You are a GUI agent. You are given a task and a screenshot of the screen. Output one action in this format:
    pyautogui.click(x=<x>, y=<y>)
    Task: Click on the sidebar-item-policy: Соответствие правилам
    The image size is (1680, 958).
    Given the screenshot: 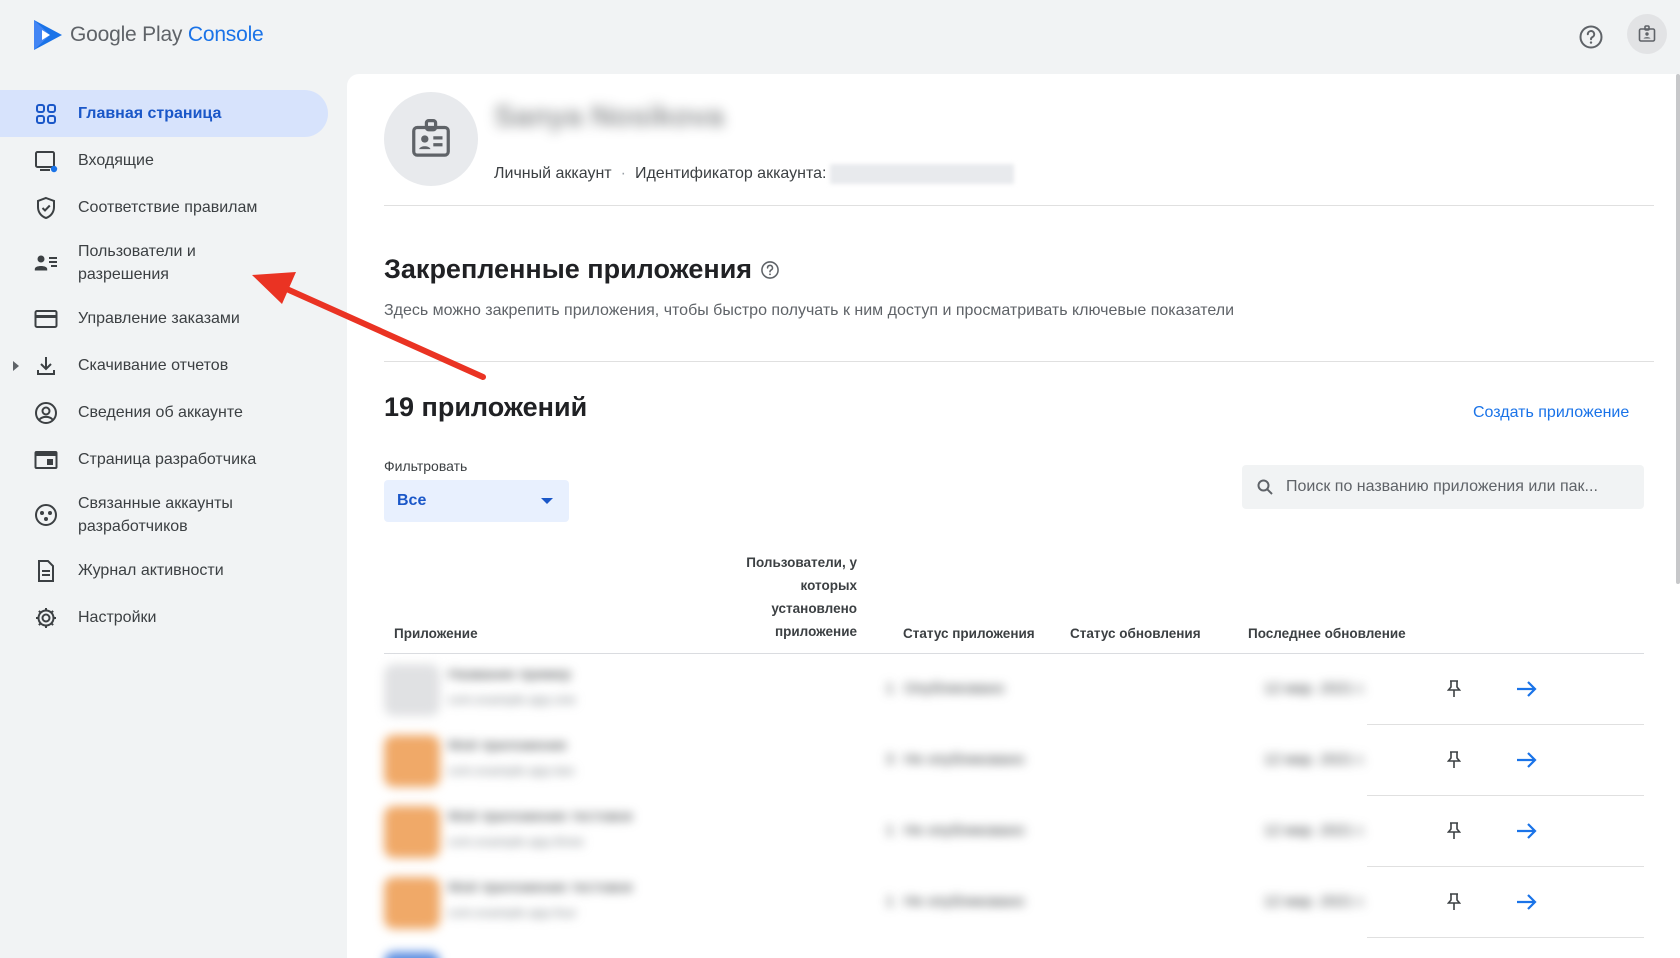 What is the action you would take?
    pyautogui.click(x=167, y=207)
    